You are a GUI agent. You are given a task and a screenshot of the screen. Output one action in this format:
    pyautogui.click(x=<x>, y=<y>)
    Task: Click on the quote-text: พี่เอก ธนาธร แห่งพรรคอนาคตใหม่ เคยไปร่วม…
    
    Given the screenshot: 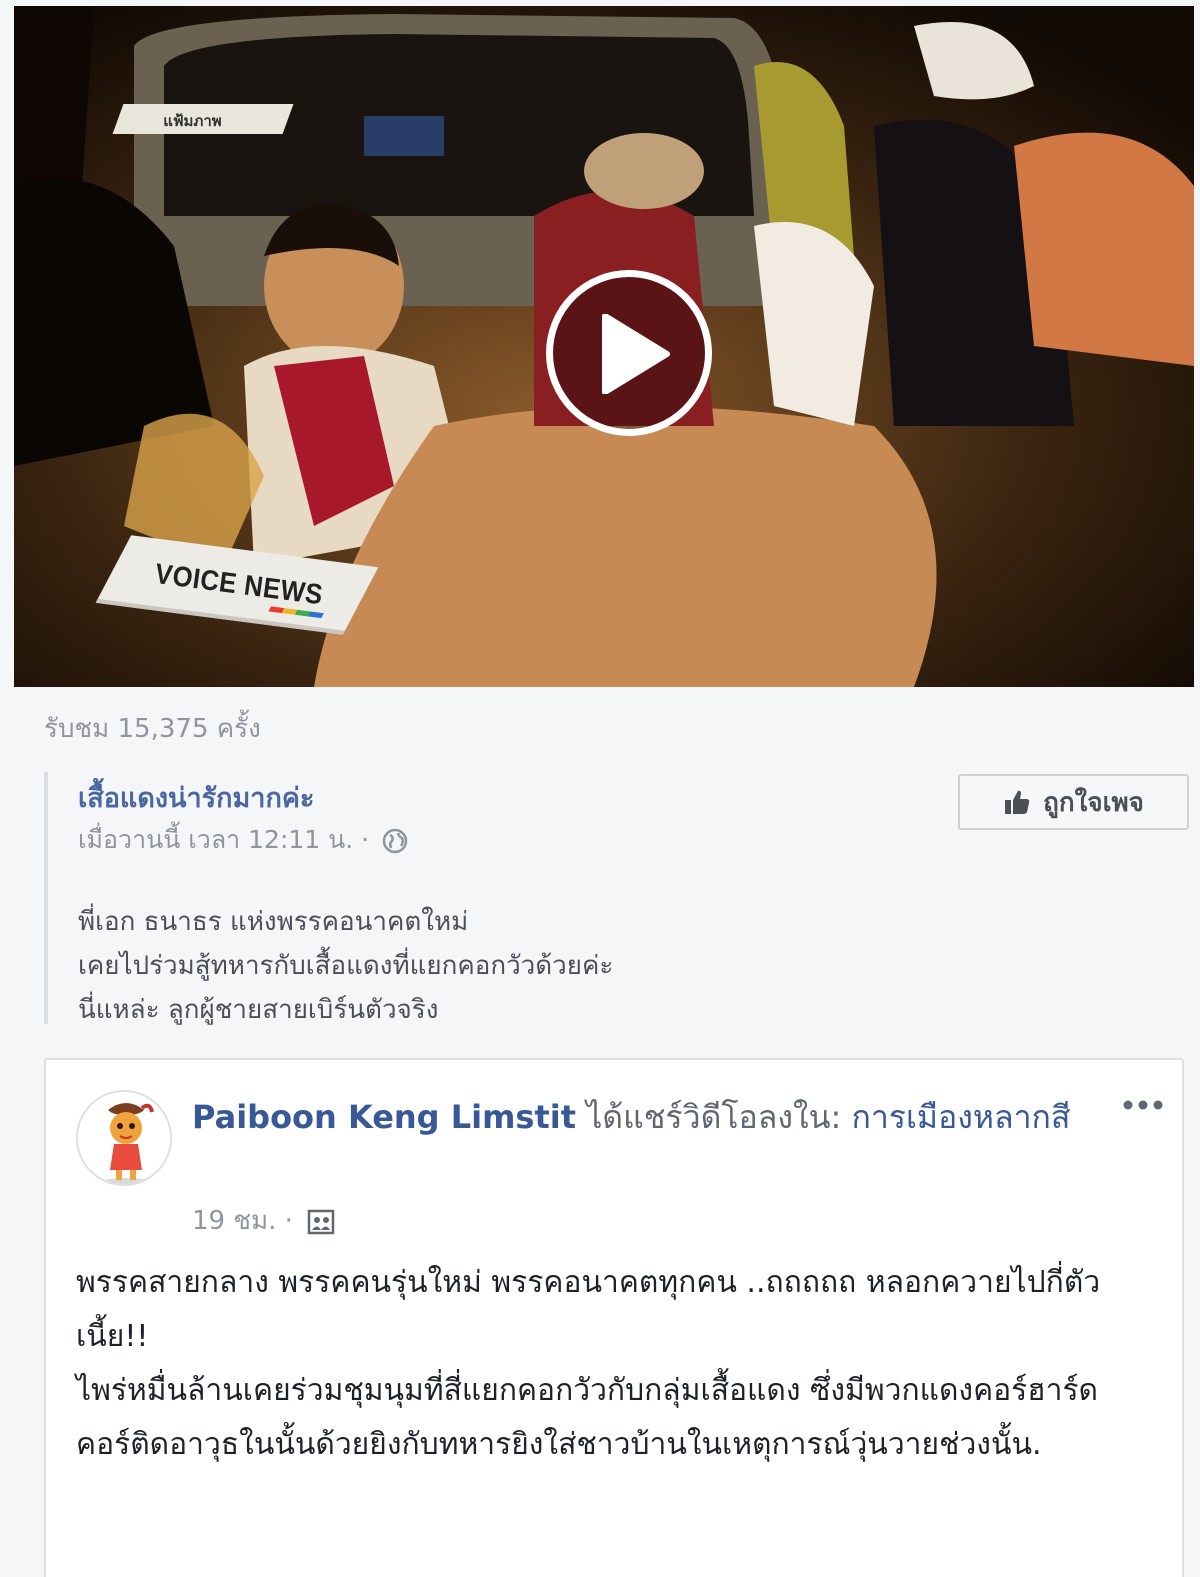 What is the action you would take?
    pyautogui.click(x=345, y=966)
    